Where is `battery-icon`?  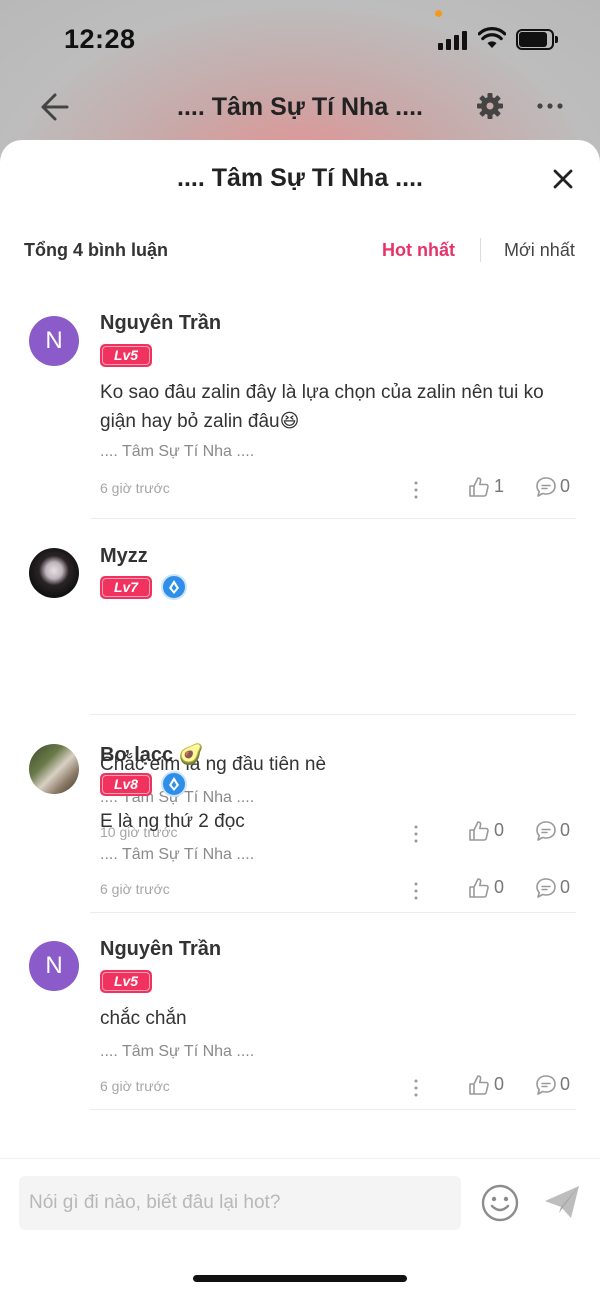 battery-icon is located at coordinates (537, 39).